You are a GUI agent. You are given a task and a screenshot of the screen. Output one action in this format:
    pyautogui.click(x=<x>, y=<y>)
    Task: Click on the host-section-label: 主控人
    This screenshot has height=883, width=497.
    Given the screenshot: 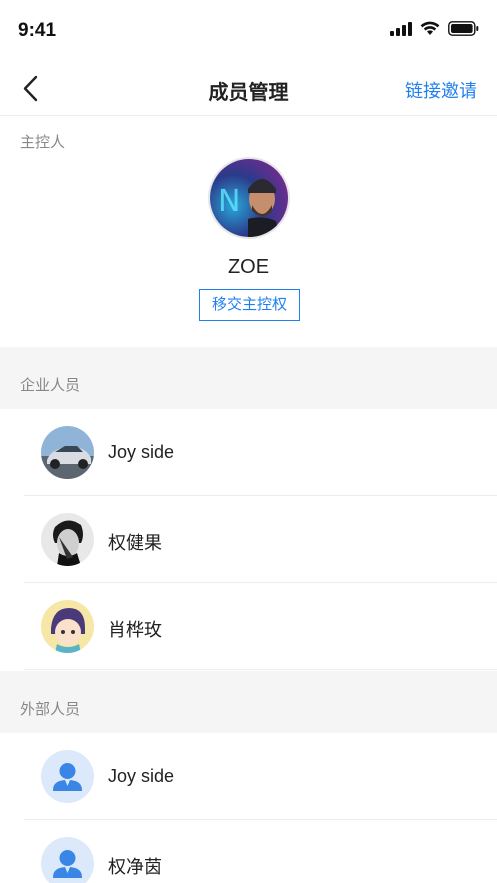 What is the action you would take?
    pyautogui.click(x=43, y=142)
    